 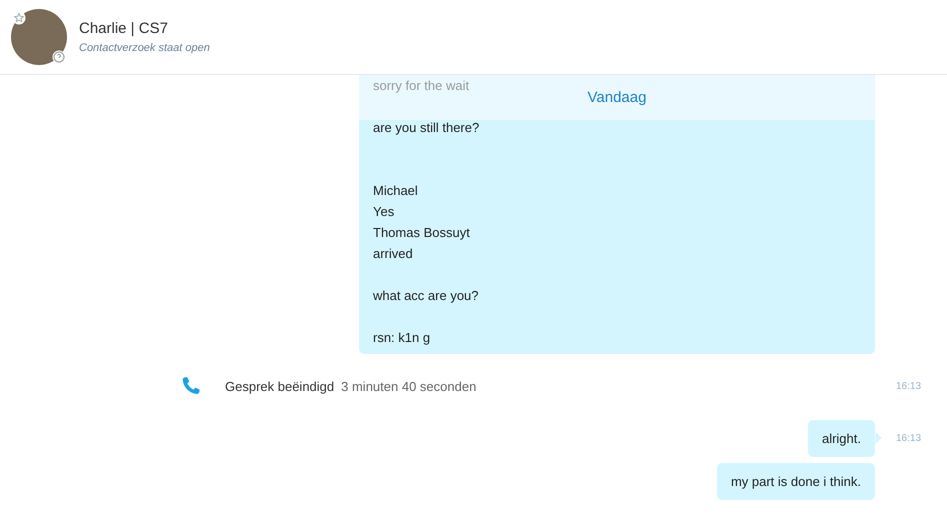 I want to click on message-bubble: alright., so click(x=841, y=438).